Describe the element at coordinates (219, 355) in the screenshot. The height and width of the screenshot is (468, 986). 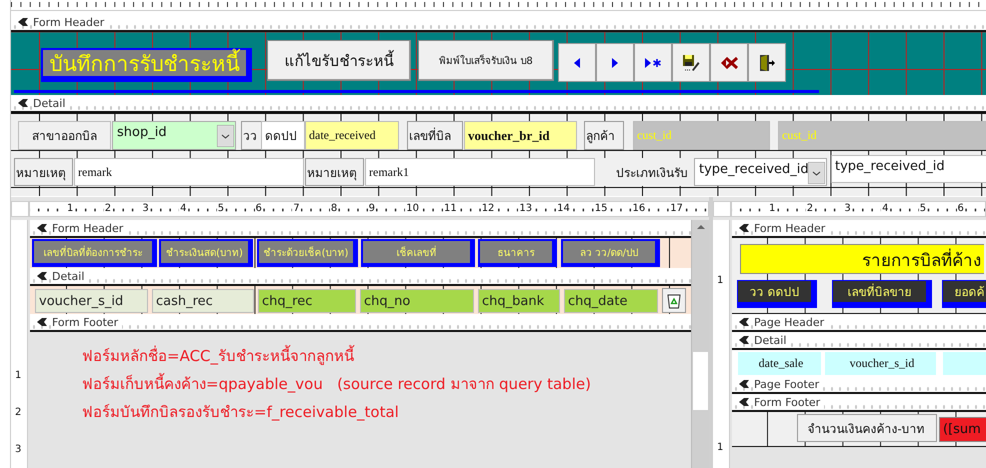
I see `note-text: ฟอร์มหลักชื่อ=ACC_รับชำระหนี้จากลูกหนี้` at that location.